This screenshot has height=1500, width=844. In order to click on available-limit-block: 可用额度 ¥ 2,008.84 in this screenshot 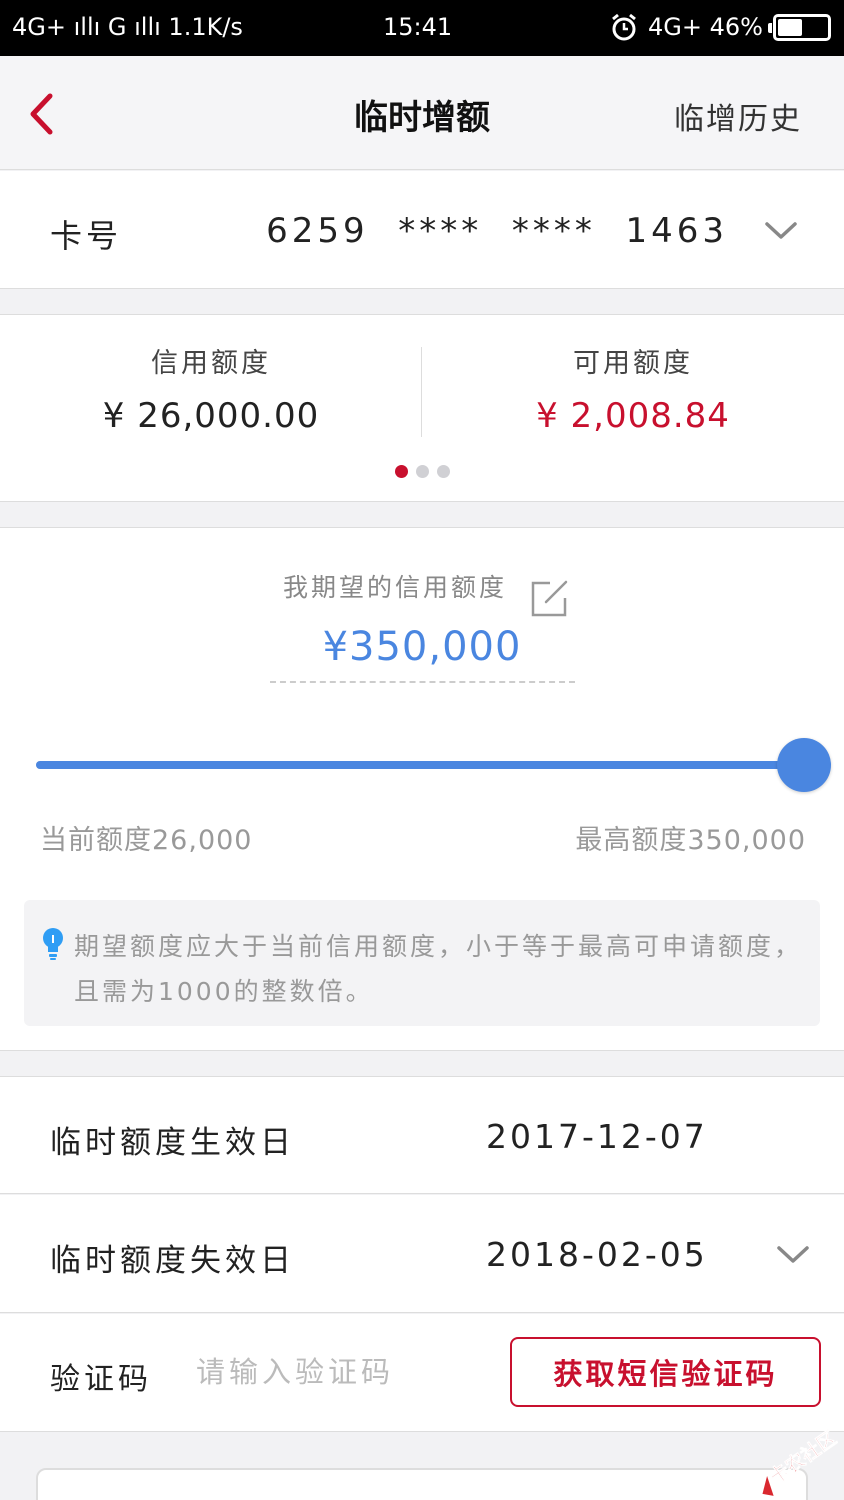, I will do `click(633, 388)`.